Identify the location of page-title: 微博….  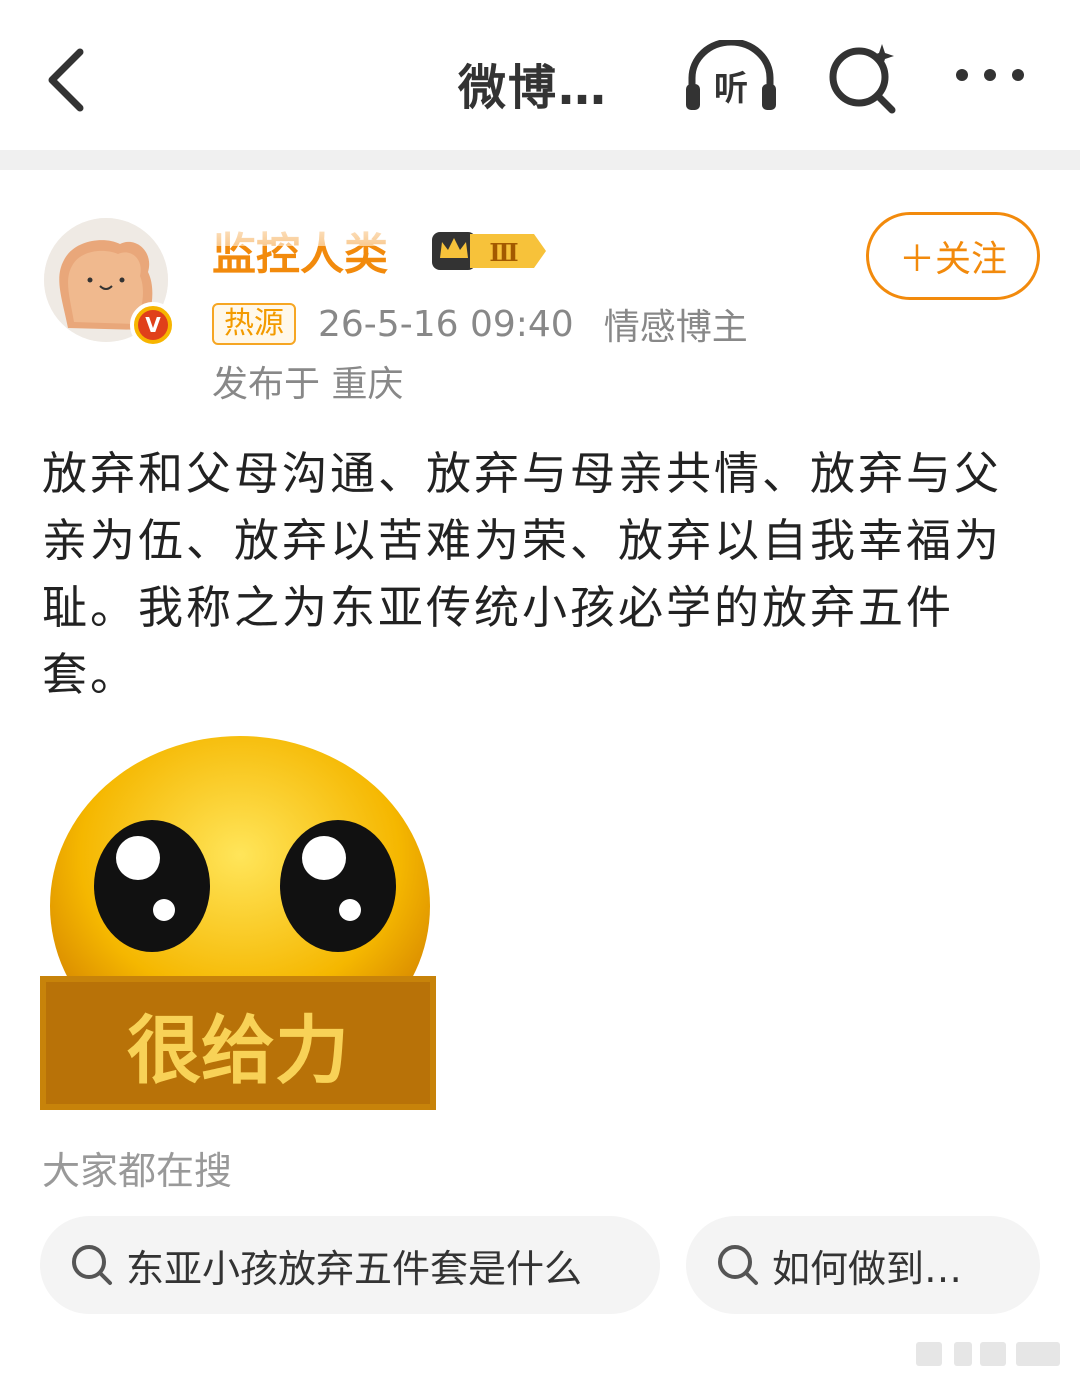
(533, 88).